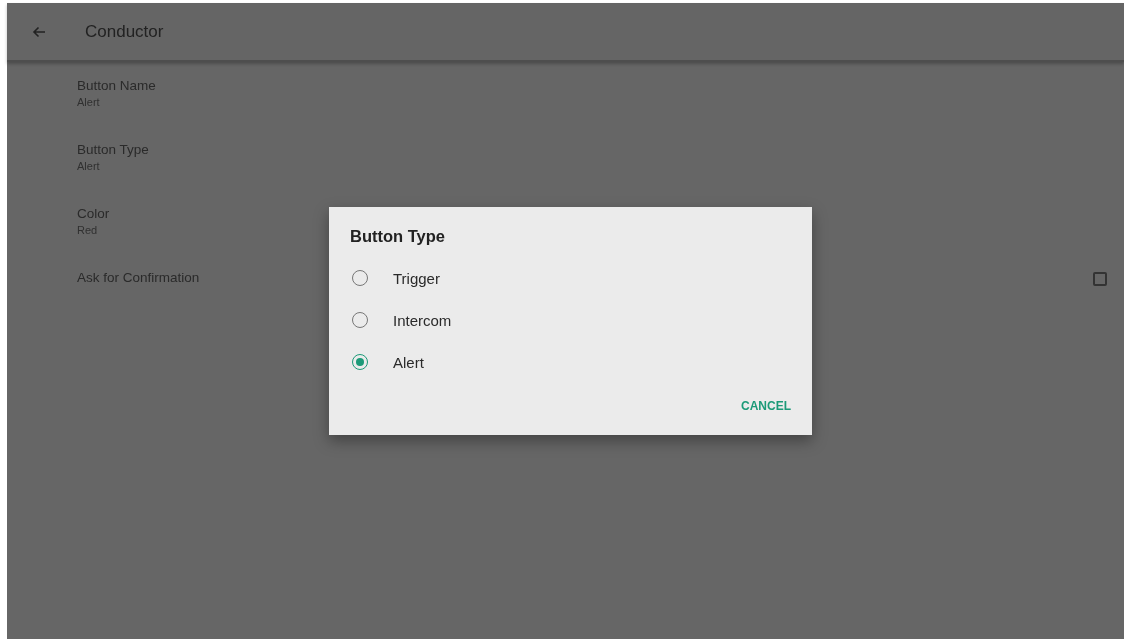 This screenshot has width=1124, height=639. What do you see at coordinates (116, 85) in the screenshot?
I see `setting-title: Button Name` at bounding box center [116, 85].